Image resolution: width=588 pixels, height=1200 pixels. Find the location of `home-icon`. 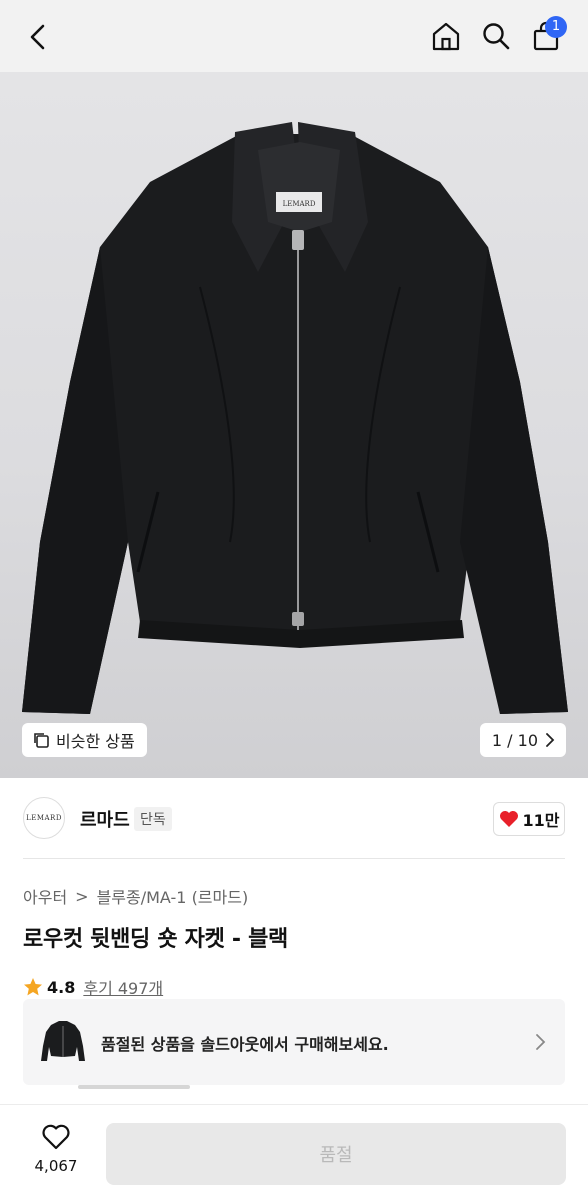

home-icon is located at coordinates (446, 36).